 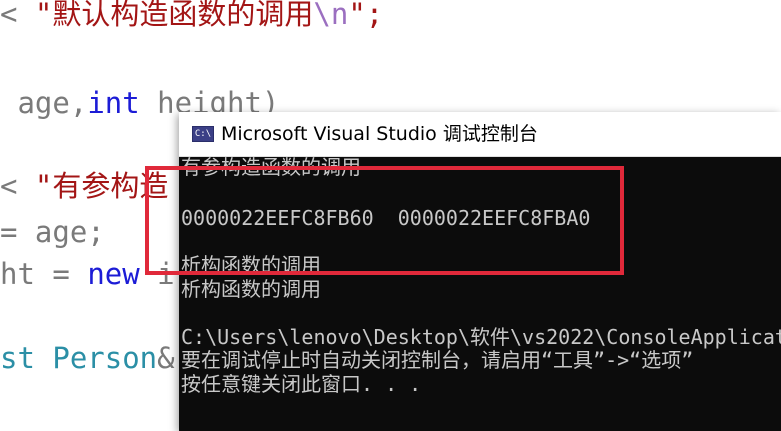 What do you see at coordinates (113, 274) in the screenshot?
I see `code-keyword: new` at bounding box center [113, 274].